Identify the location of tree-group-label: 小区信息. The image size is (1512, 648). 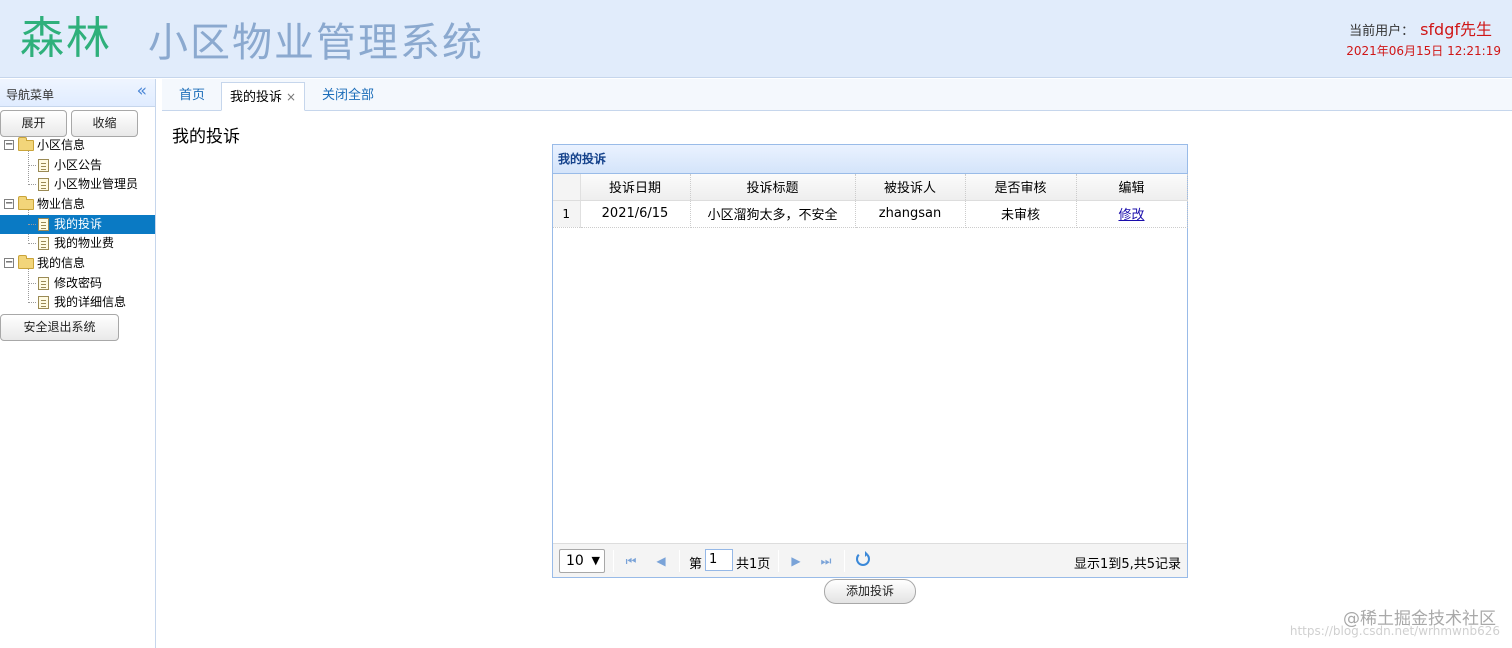
(61, 145).